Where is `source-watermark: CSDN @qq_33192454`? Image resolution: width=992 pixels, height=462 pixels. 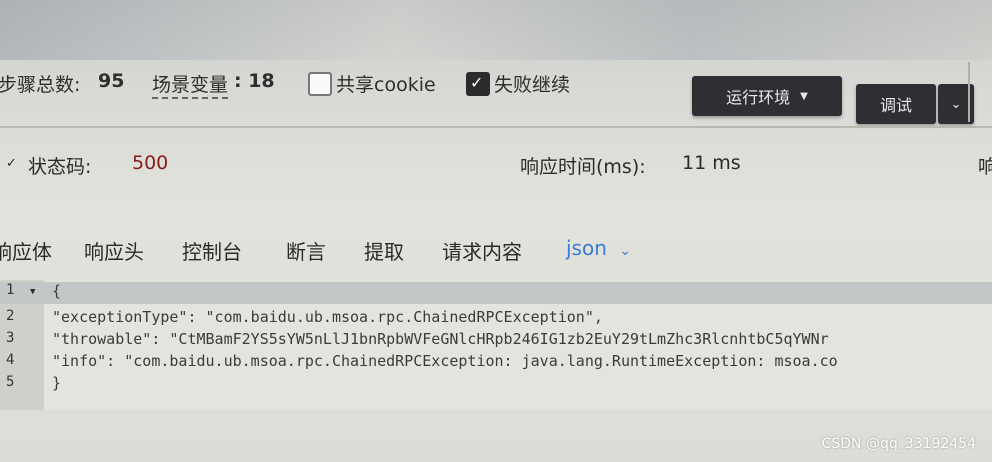 source-watermark: CSDN @qq_33192454 is located at coordinates (898, 444).